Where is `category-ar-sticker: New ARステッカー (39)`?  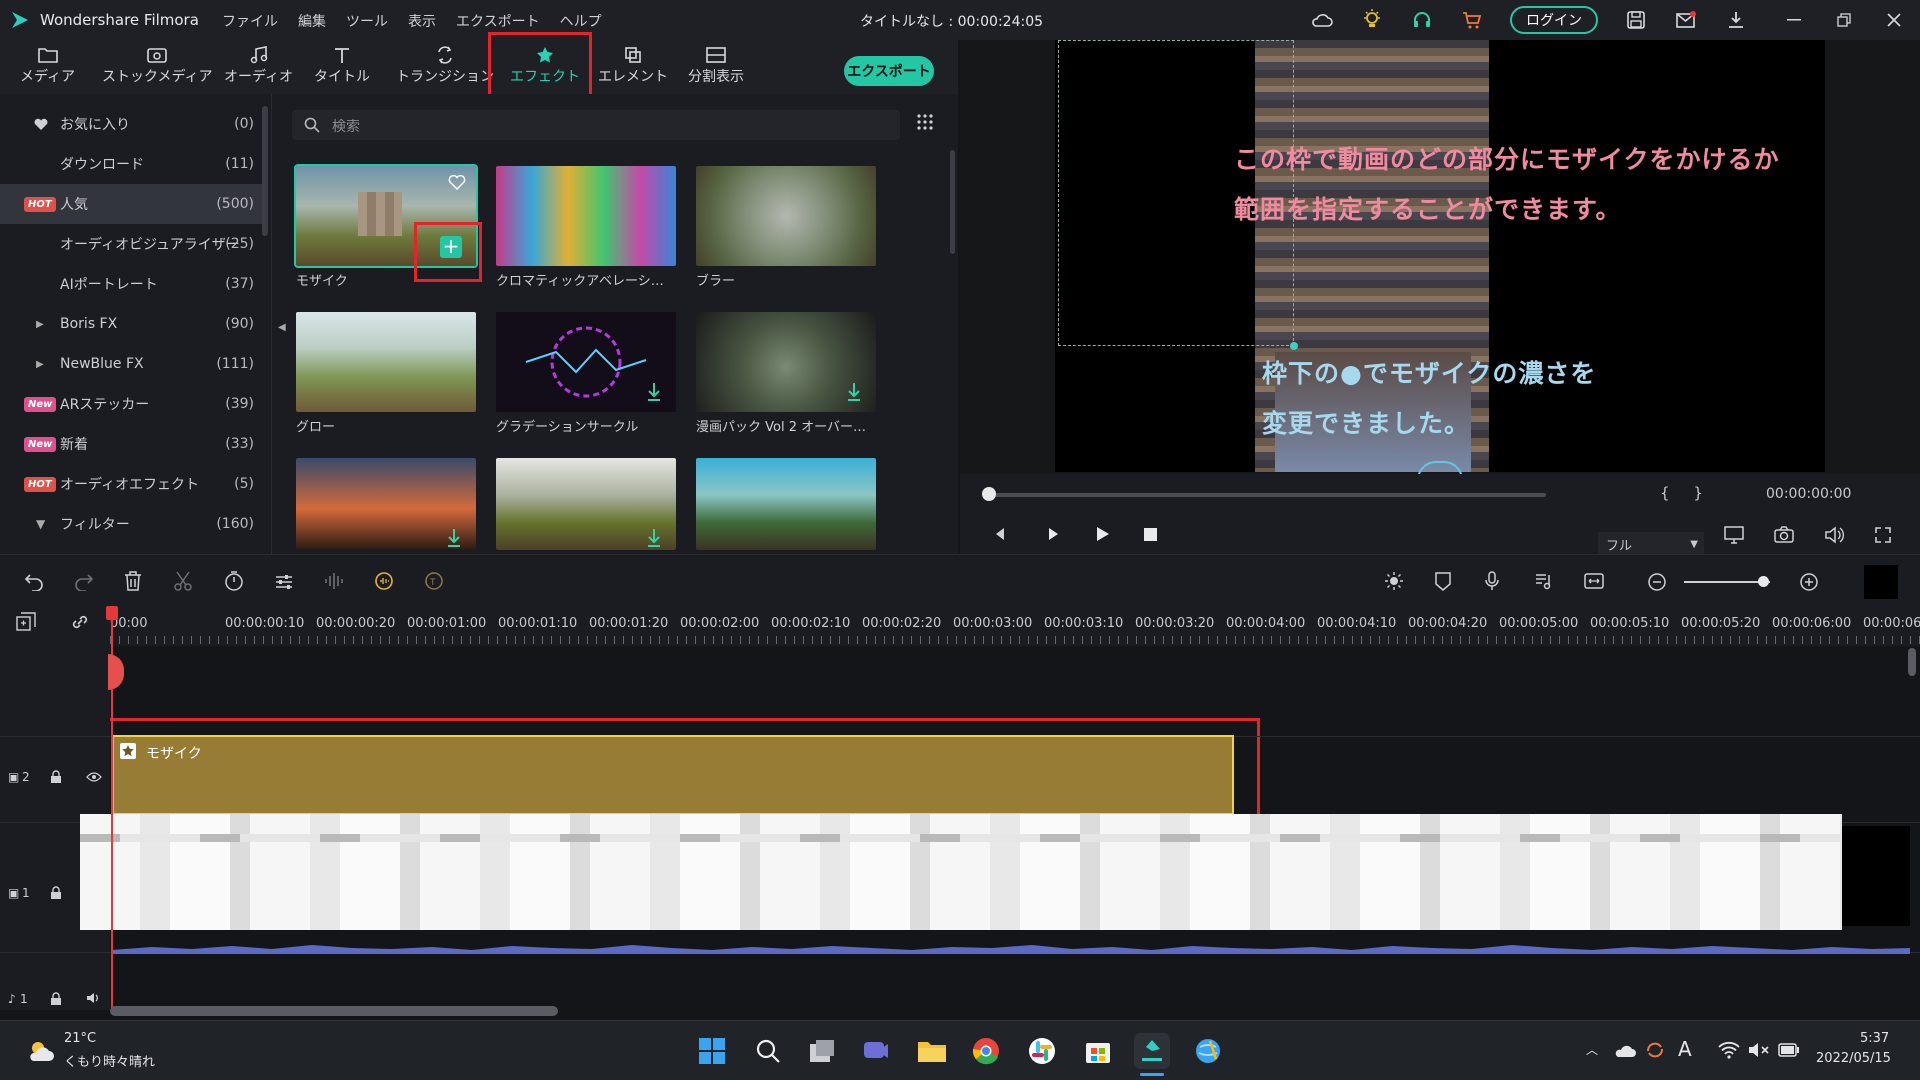 category-ar-sticker: New ARステッカー (39) is located at coordinates (131, 404).